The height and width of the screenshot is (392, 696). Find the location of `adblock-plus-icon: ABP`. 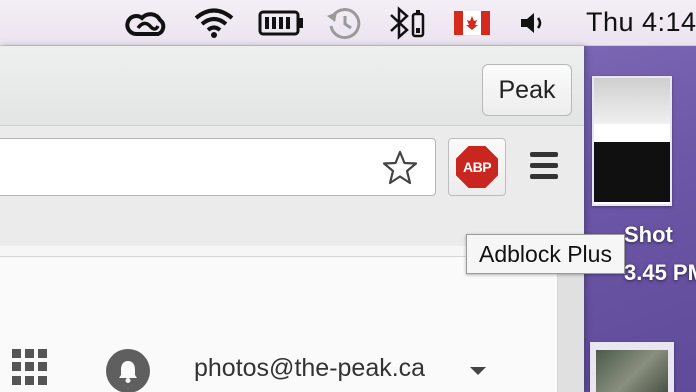

adblock-plus-icon: ABP is located at coordinates (477, 167).